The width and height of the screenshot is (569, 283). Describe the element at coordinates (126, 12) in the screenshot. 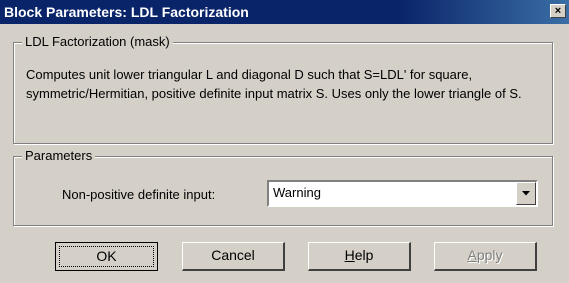

I see `window-title: Block Parameters: LDL Factorization` at that location.